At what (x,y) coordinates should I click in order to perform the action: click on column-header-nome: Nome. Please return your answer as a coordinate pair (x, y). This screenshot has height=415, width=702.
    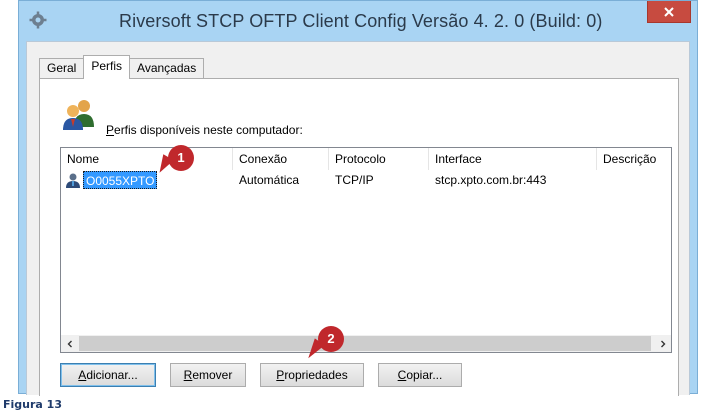
    Looking at the image, I should click on (147, 159).